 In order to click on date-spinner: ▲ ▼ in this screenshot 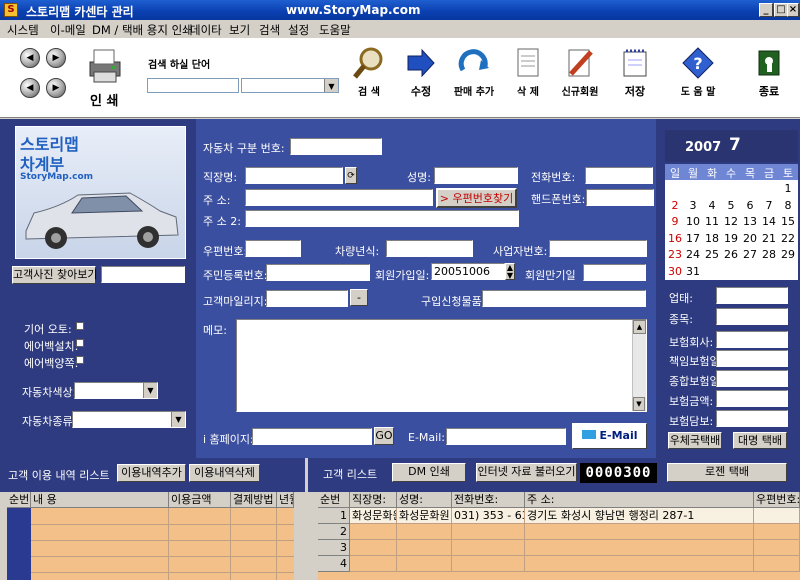, I will do `click(510, 271)`.